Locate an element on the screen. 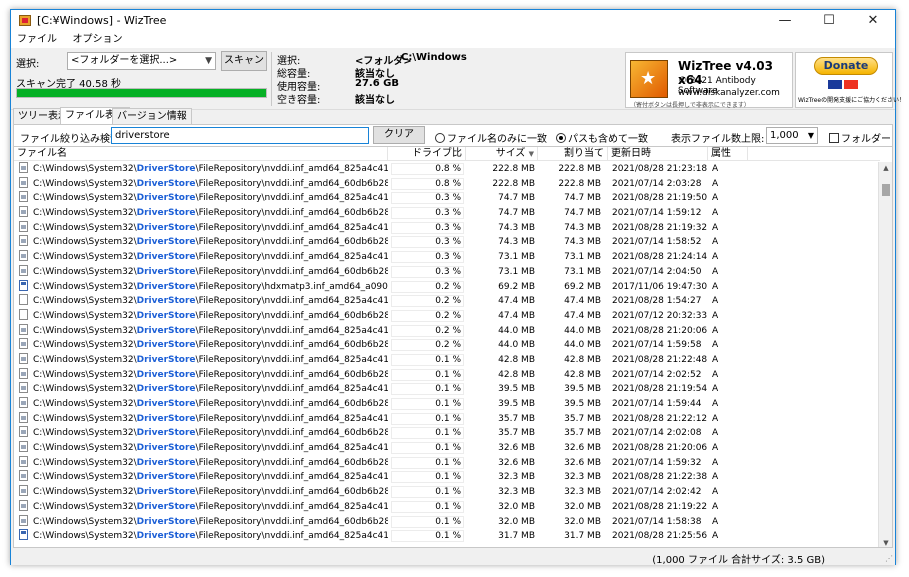  col-header-size: サイズ ▼ is located at coordinates (502, 154).